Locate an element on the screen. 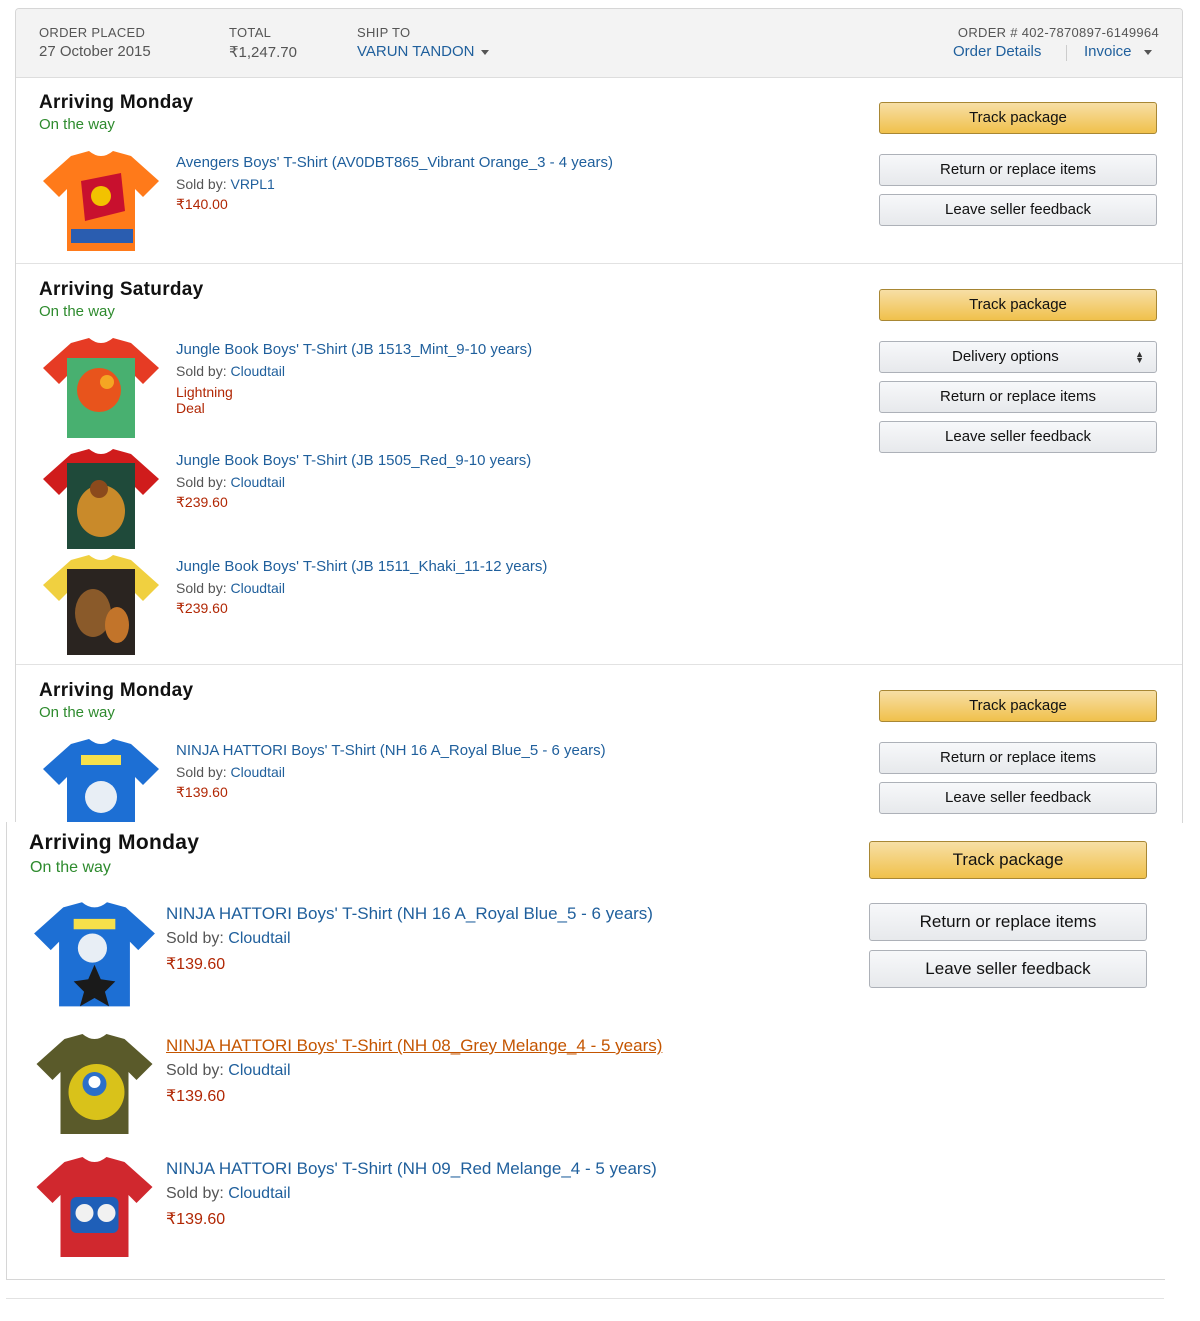  invoice-label: Invoice is located at coordinates (1108, 51).